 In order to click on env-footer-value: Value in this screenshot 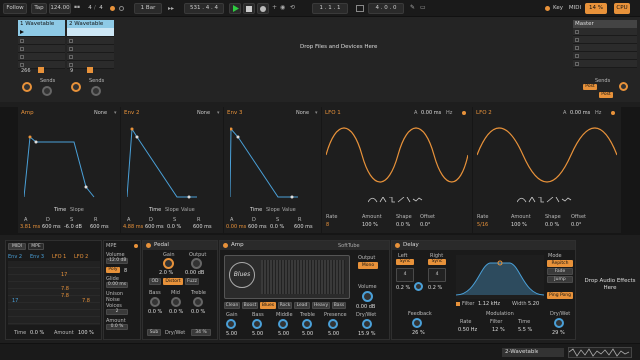, I will do `click(289, 210)`.